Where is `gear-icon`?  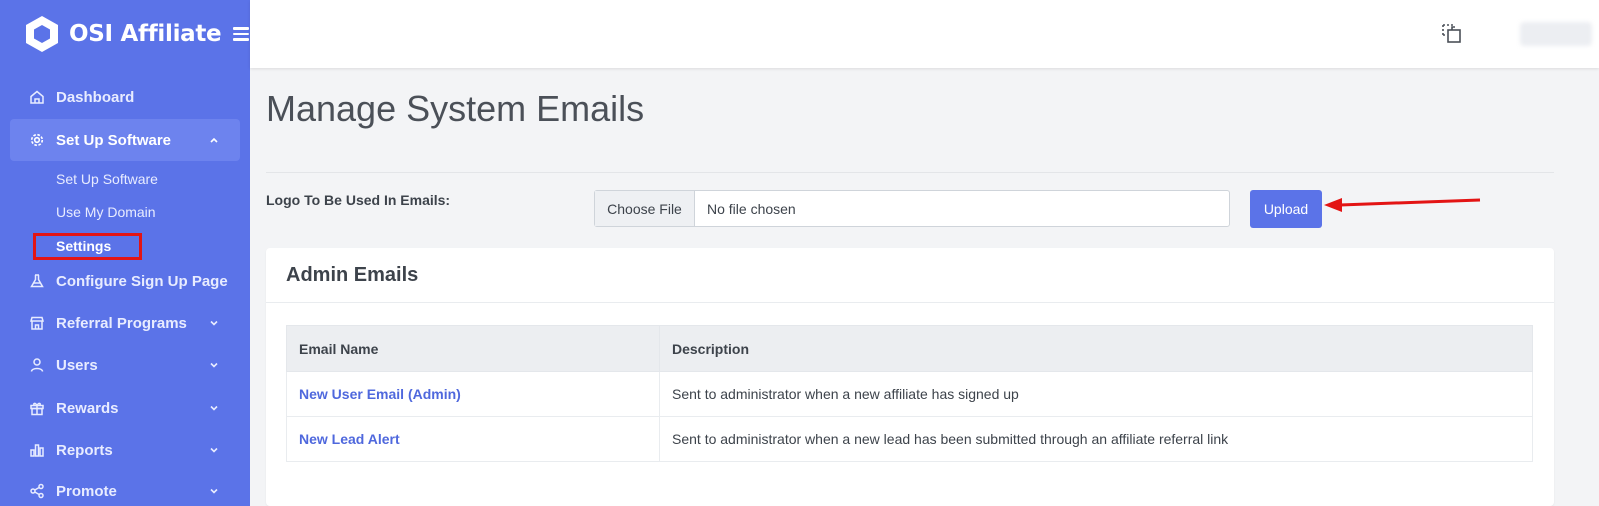 gear-icon is located at coordinates (37, 140).